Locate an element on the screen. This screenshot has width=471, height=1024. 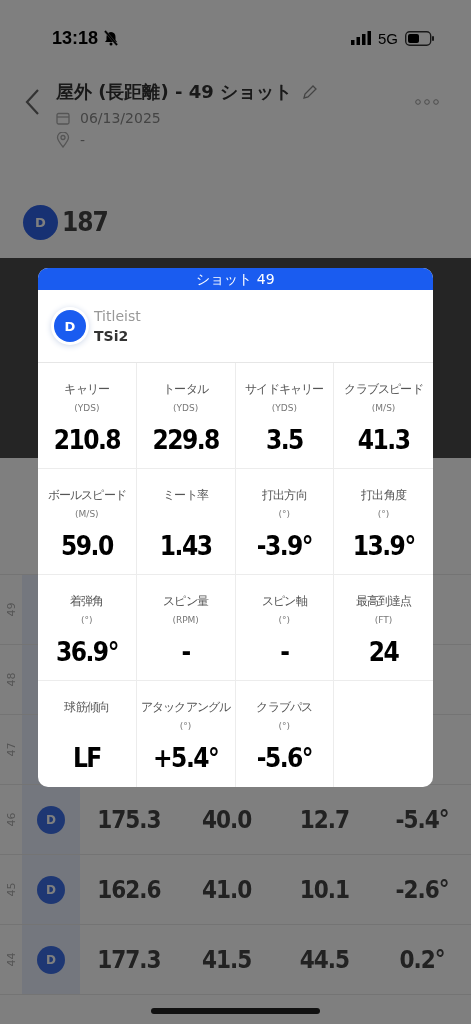
metric-label: 最高到達点 is located at coordinates (383, 601).